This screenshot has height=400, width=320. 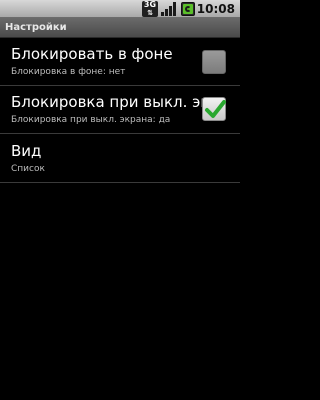 I want to click on pref-summary: Список, so click(x=28, y=169).